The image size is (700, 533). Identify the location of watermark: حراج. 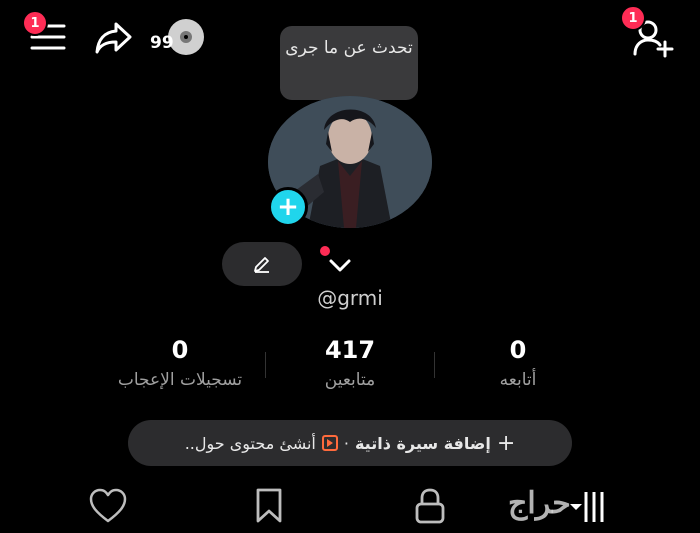
(539, 503).